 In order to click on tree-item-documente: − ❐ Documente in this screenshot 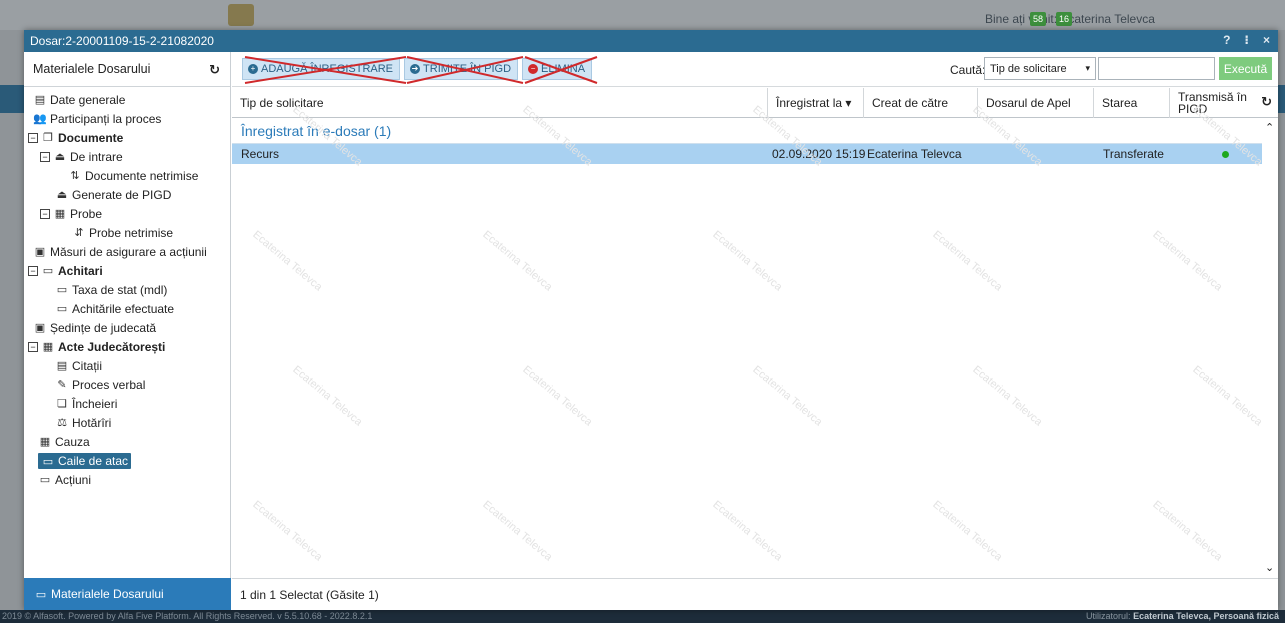, I will do `click(127, 137)`.